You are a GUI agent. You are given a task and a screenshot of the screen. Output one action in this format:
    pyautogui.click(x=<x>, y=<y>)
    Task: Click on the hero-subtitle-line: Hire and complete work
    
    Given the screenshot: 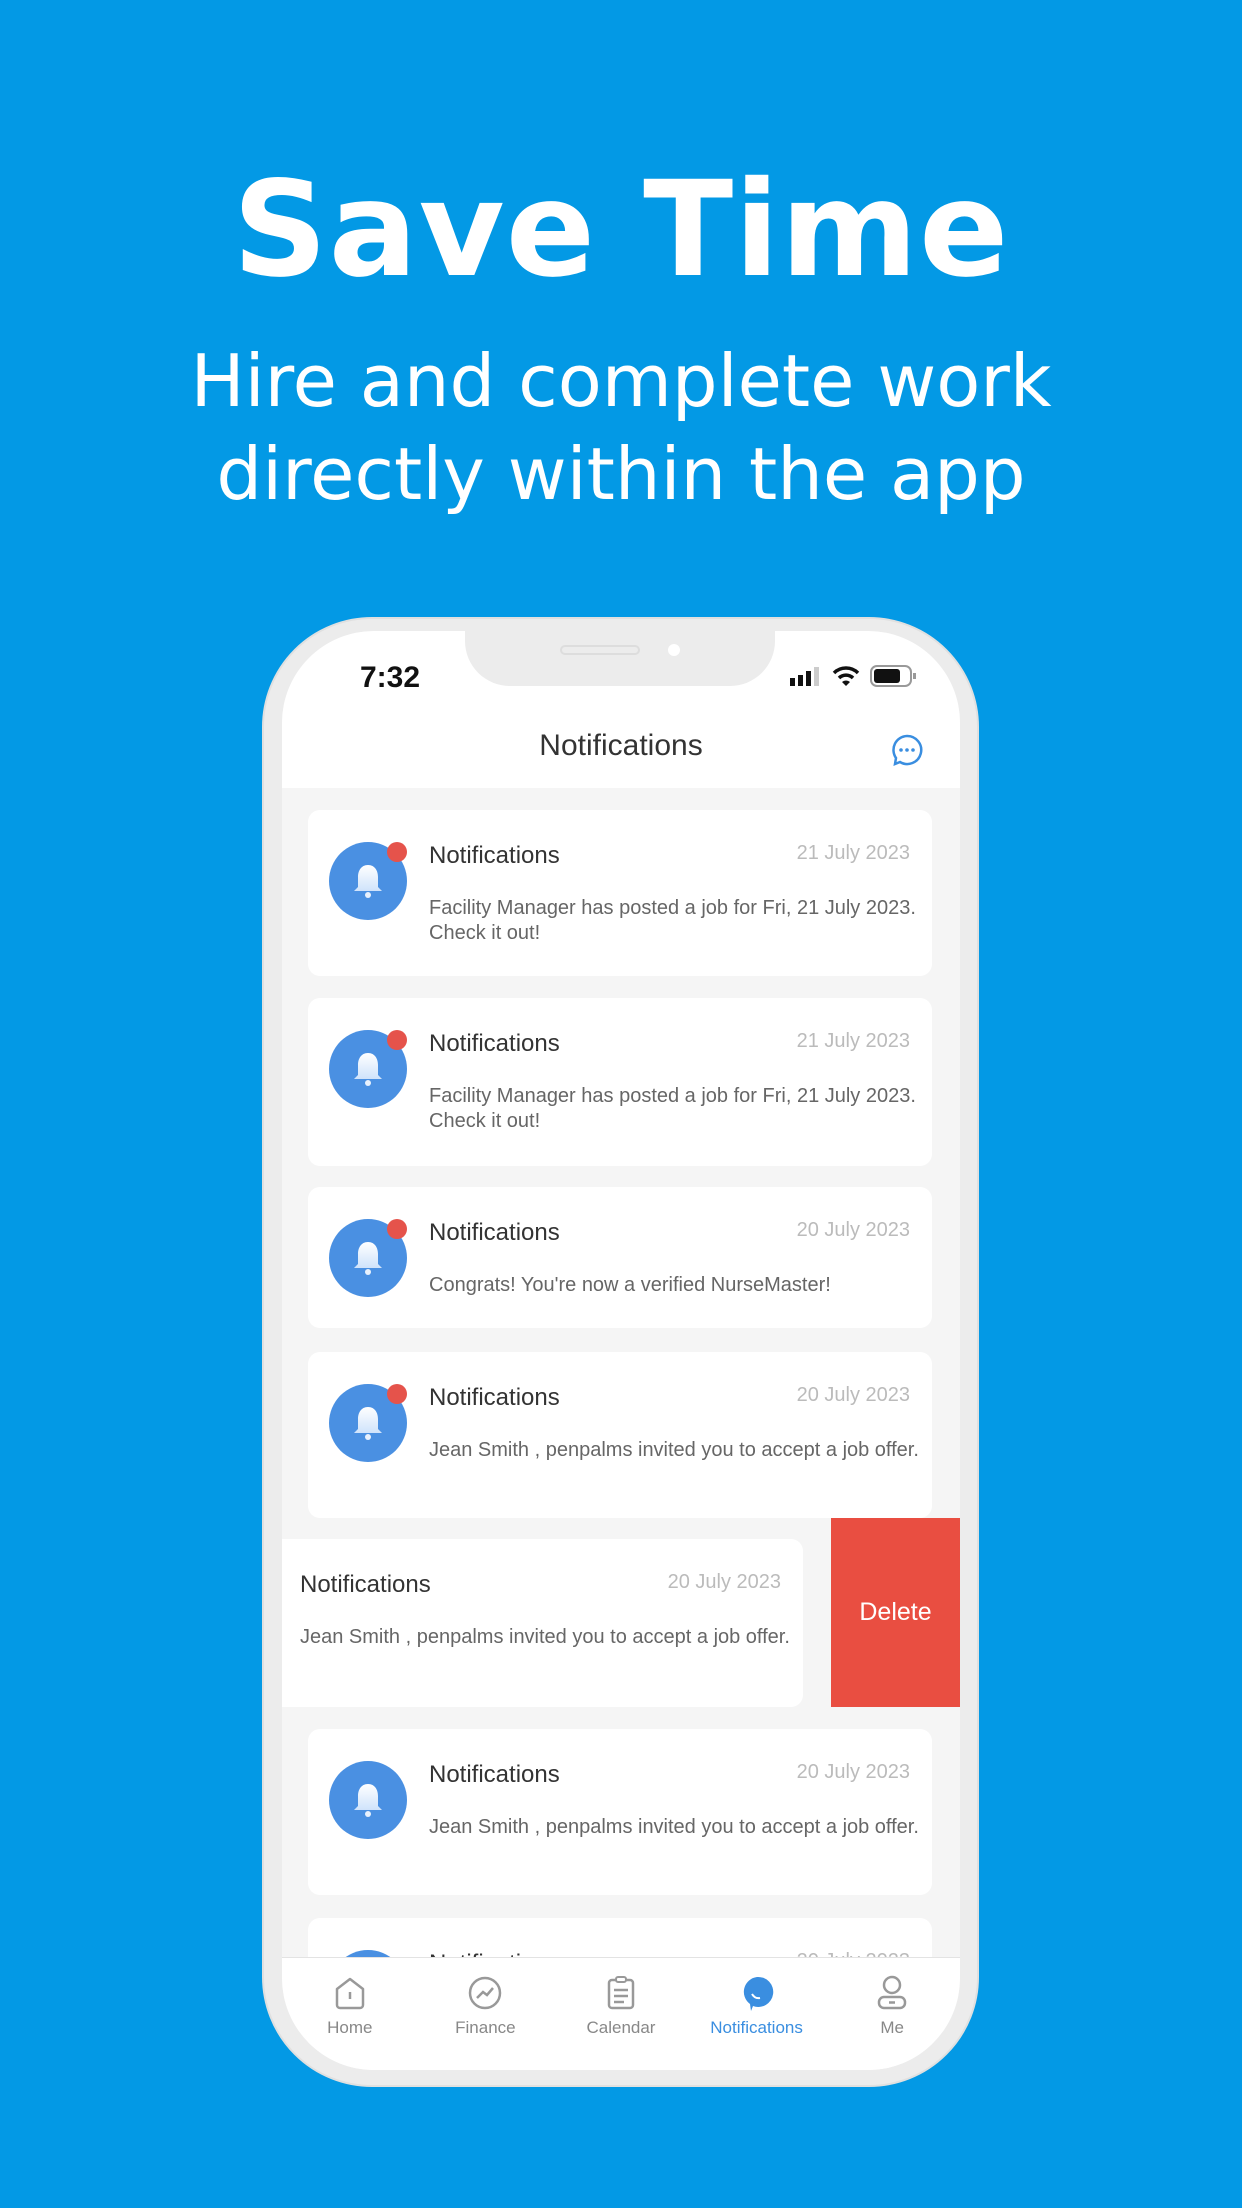 What is the action you would take?
    pyautogui.click(x=621, y=381)
    